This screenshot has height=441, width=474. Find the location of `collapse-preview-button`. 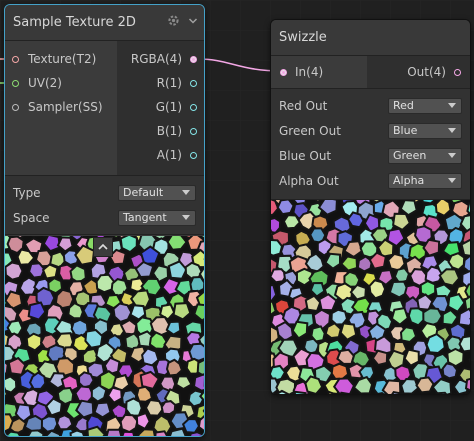

collapse-preview-button is located at coordinates (103, 247).